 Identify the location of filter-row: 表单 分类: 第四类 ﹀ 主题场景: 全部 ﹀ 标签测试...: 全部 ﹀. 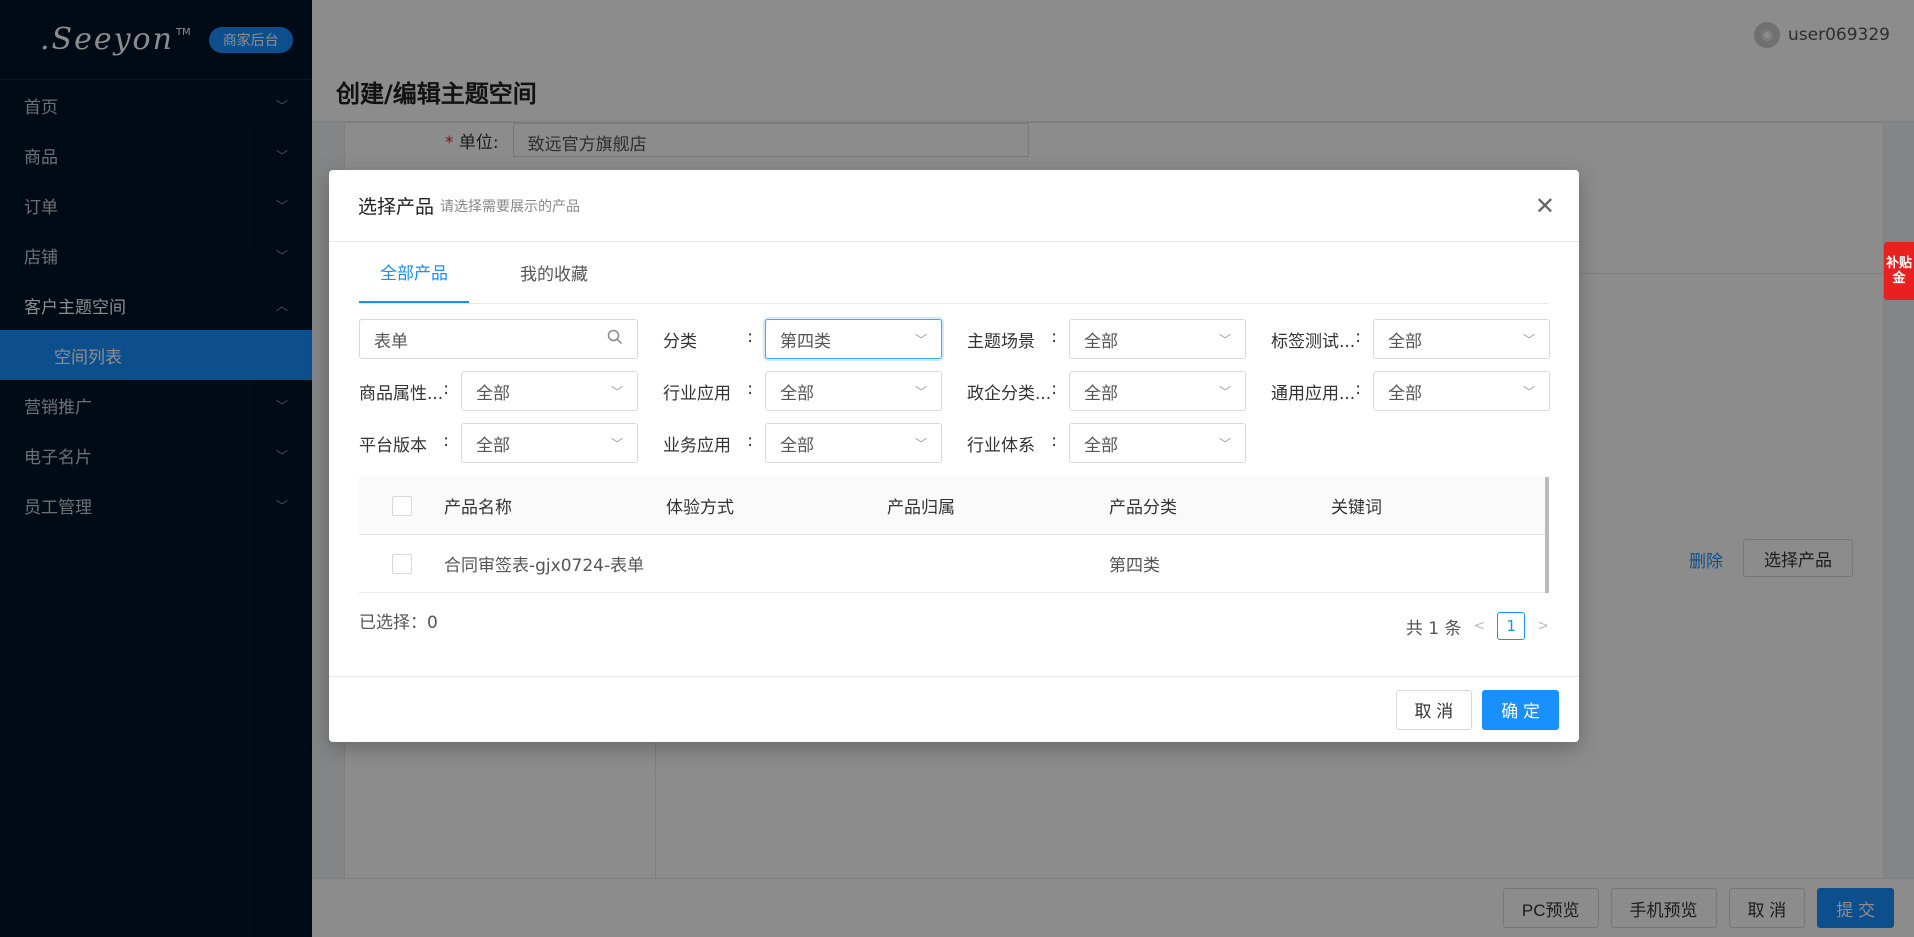
(967, 339).